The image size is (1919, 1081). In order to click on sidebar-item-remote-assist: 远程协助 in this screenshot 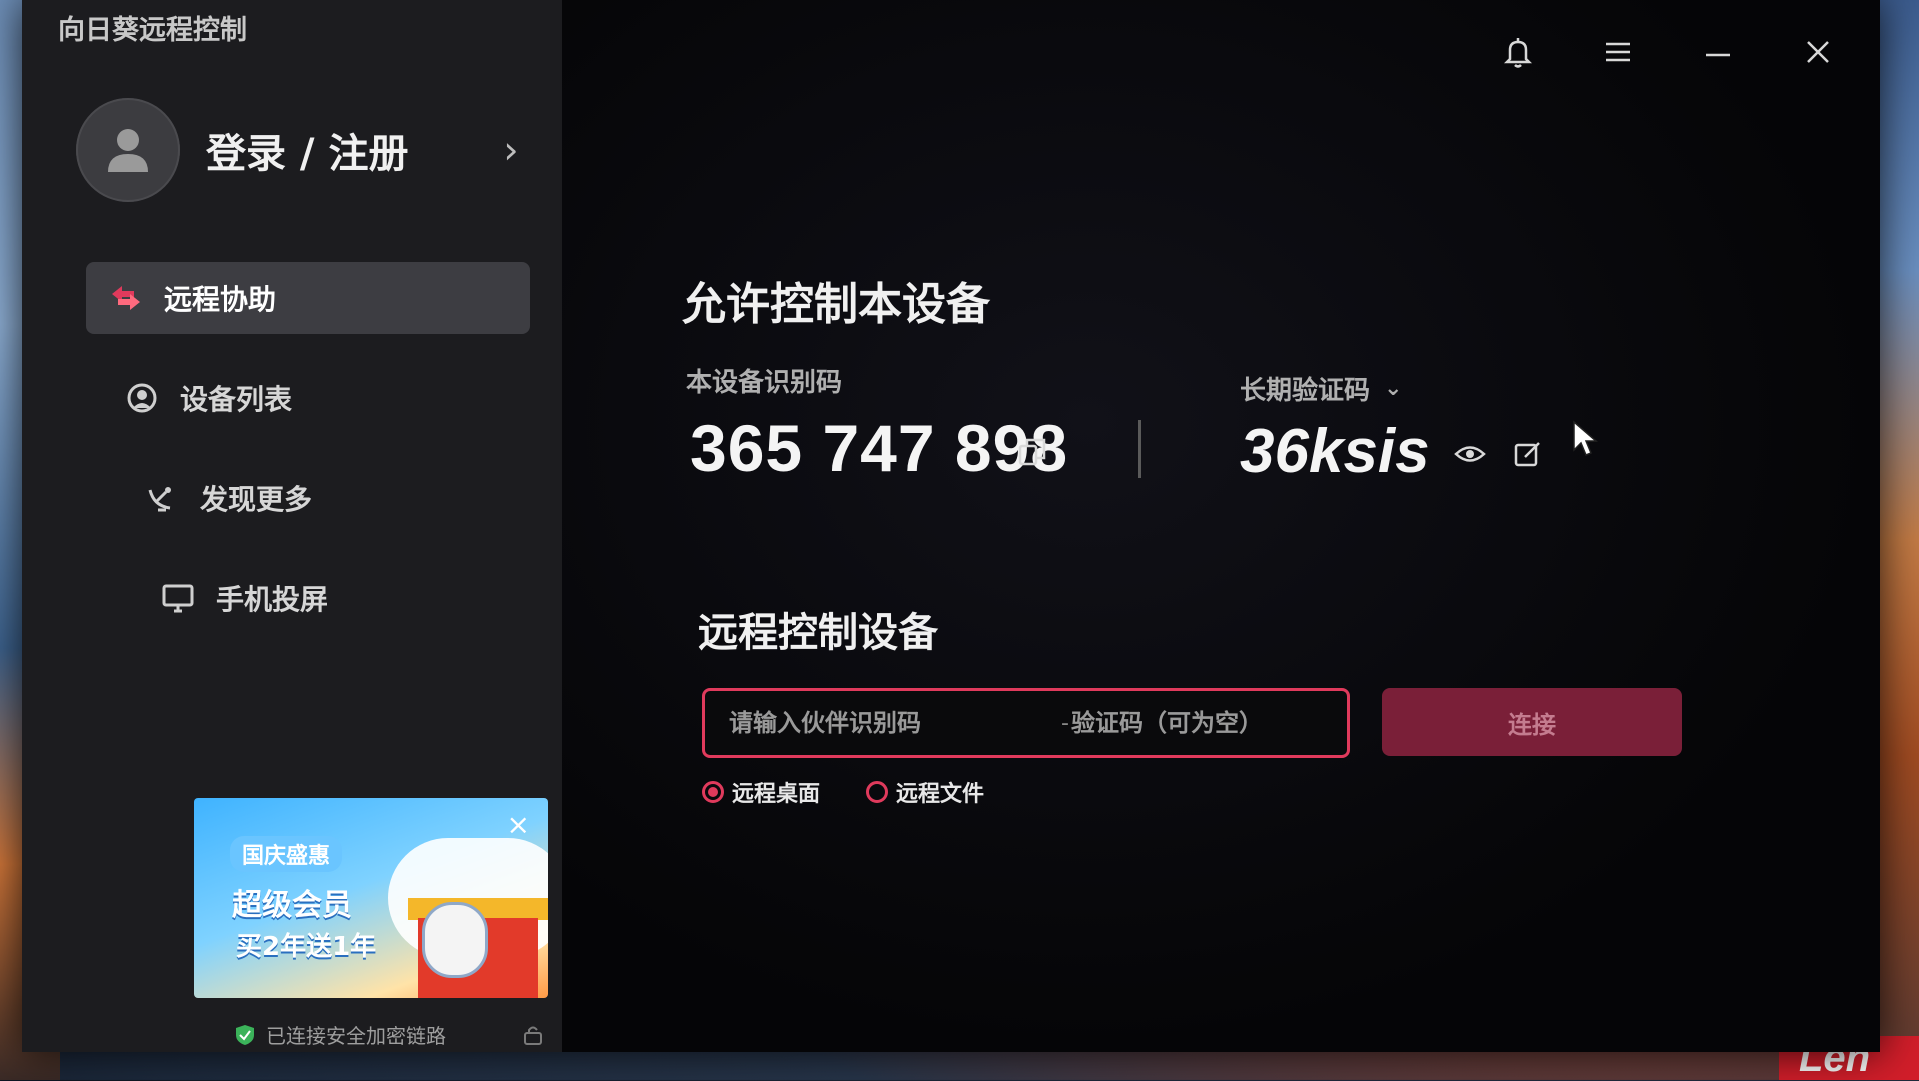, I will do `click(308, 298)`.